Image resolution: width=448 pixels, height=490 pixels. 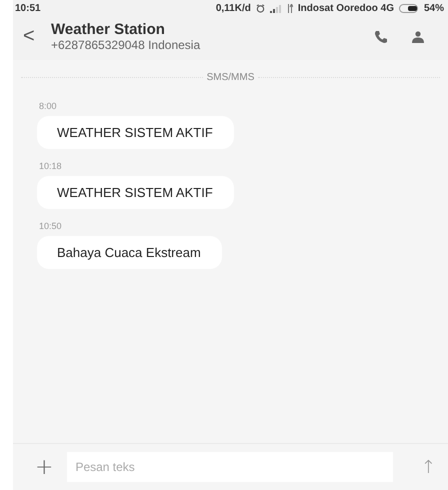 What do you see at coordinates (381, 37) in the screenshot?
I see `phone-icon` at bounding box center [381, 37].